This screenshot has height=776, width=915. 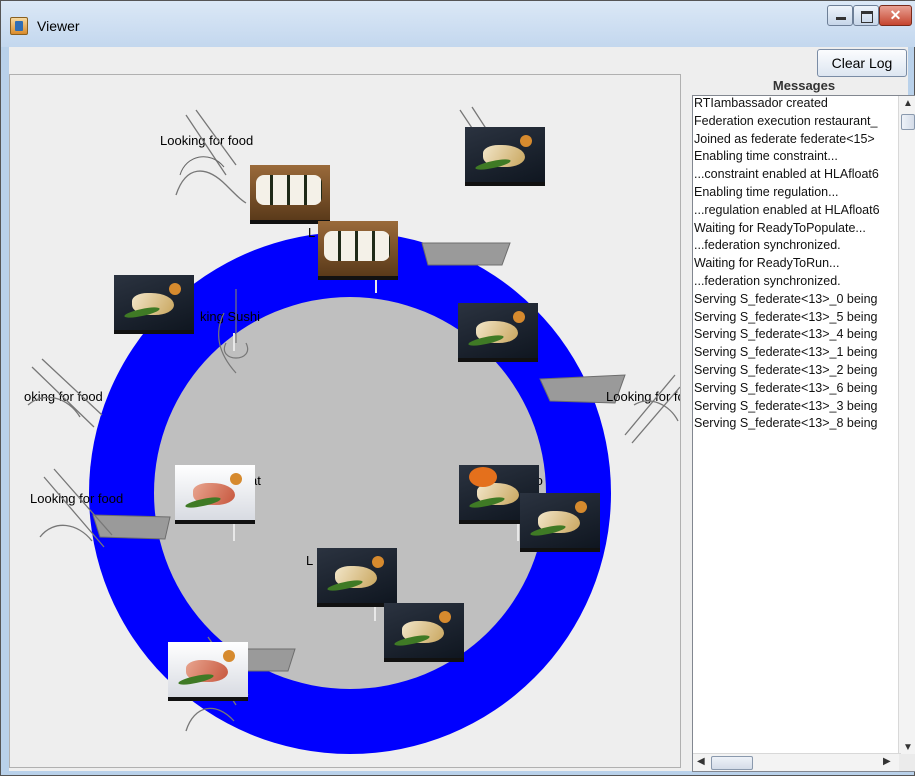 What do you see at coordinates (862, 63) in the screenshot?
I see `clear-log-button: Clear Log` at bounding box center [862, 63].